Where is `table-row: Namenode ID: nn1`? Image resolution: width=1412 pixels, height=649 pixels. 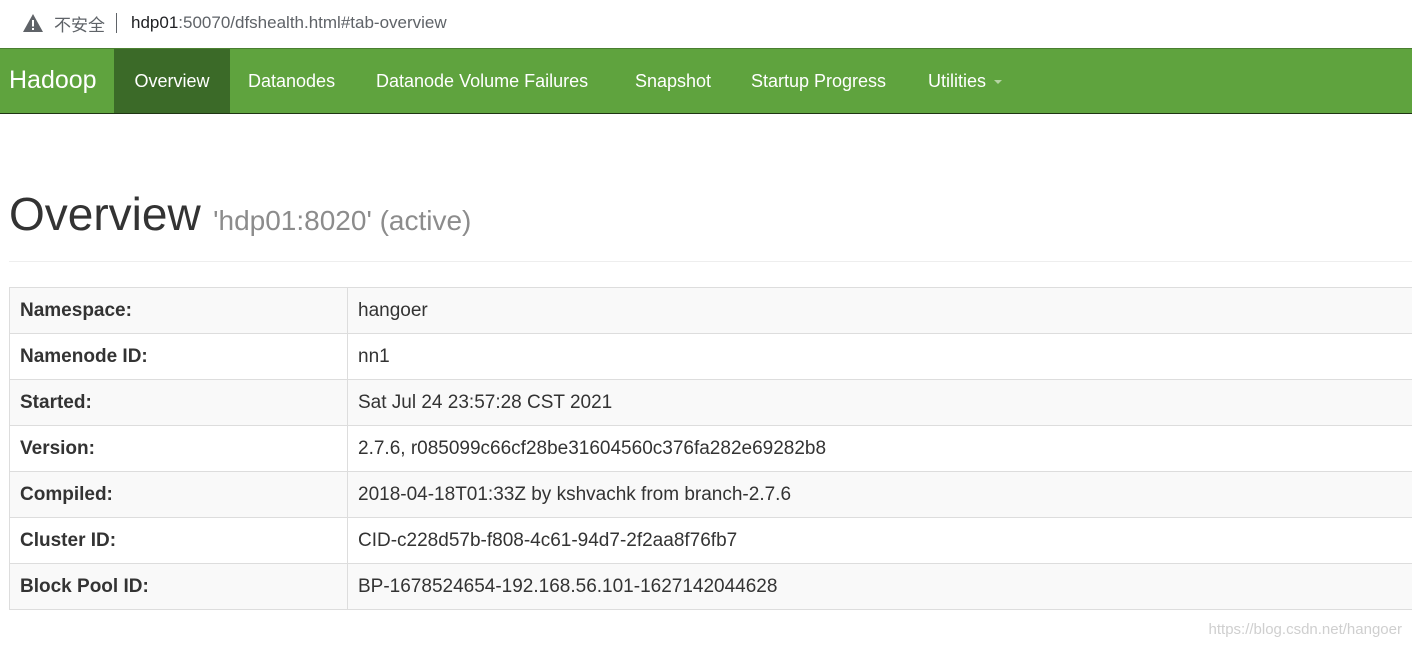
table-row: Namenode ID: nn1 is located at coordinates (710, 356).